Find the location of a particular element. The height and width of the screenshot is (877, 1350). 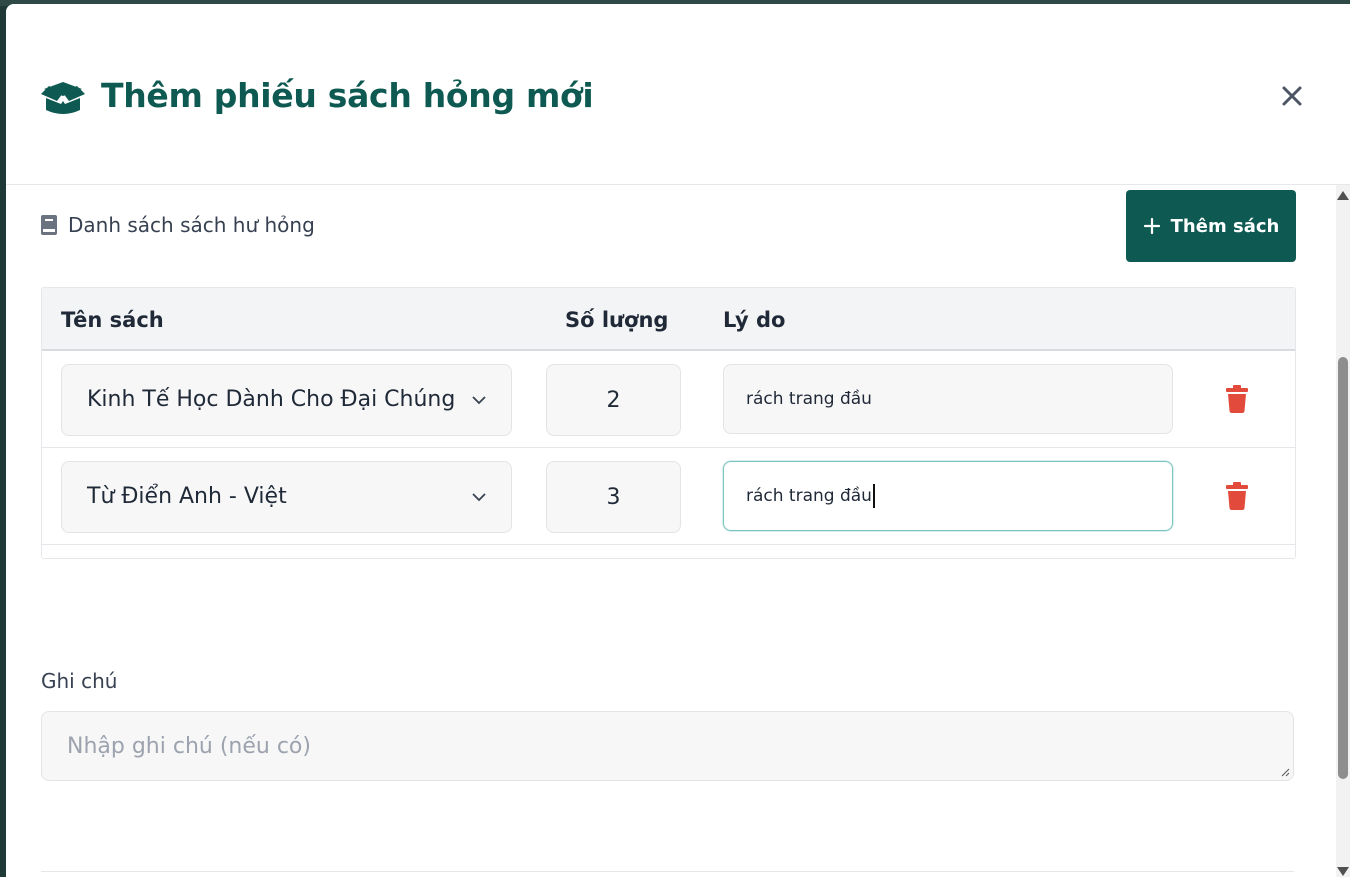

add-book-label: Thêm sách is located at coordinates (1225, 226).